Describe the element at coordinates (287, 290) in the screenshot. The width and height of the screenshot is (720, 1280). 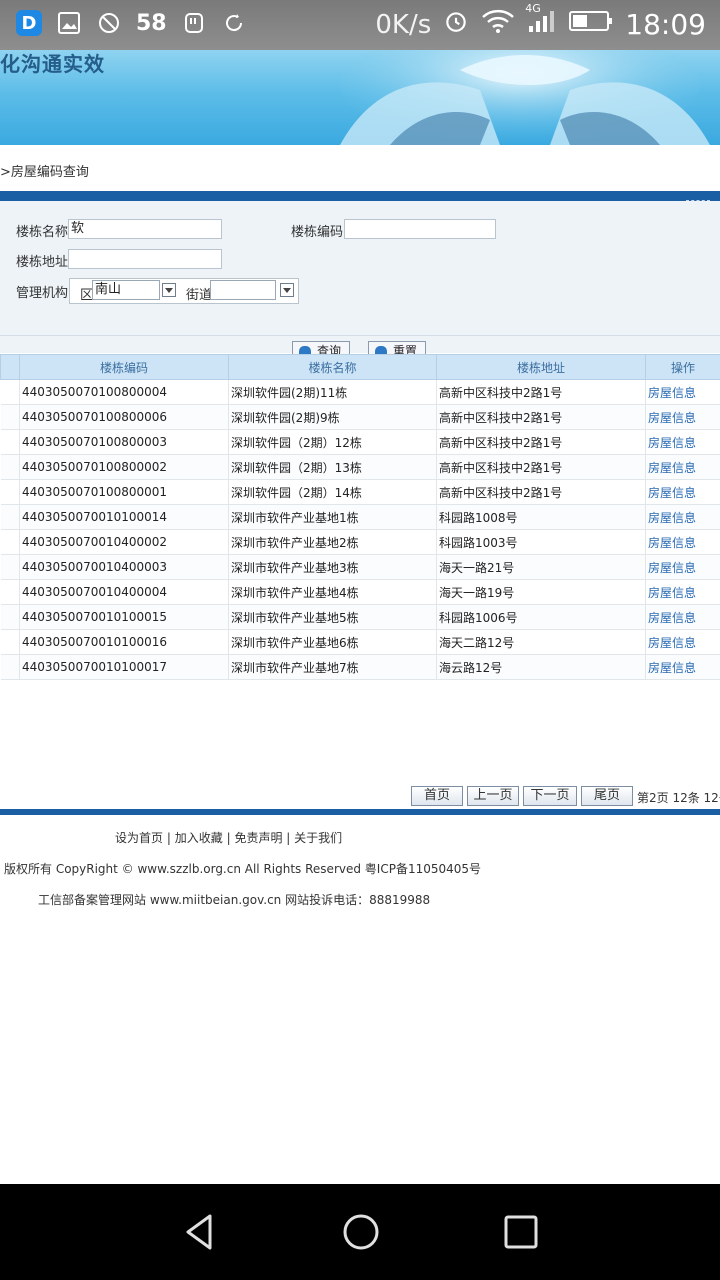
I see `street-dropdown-icon` at that location.